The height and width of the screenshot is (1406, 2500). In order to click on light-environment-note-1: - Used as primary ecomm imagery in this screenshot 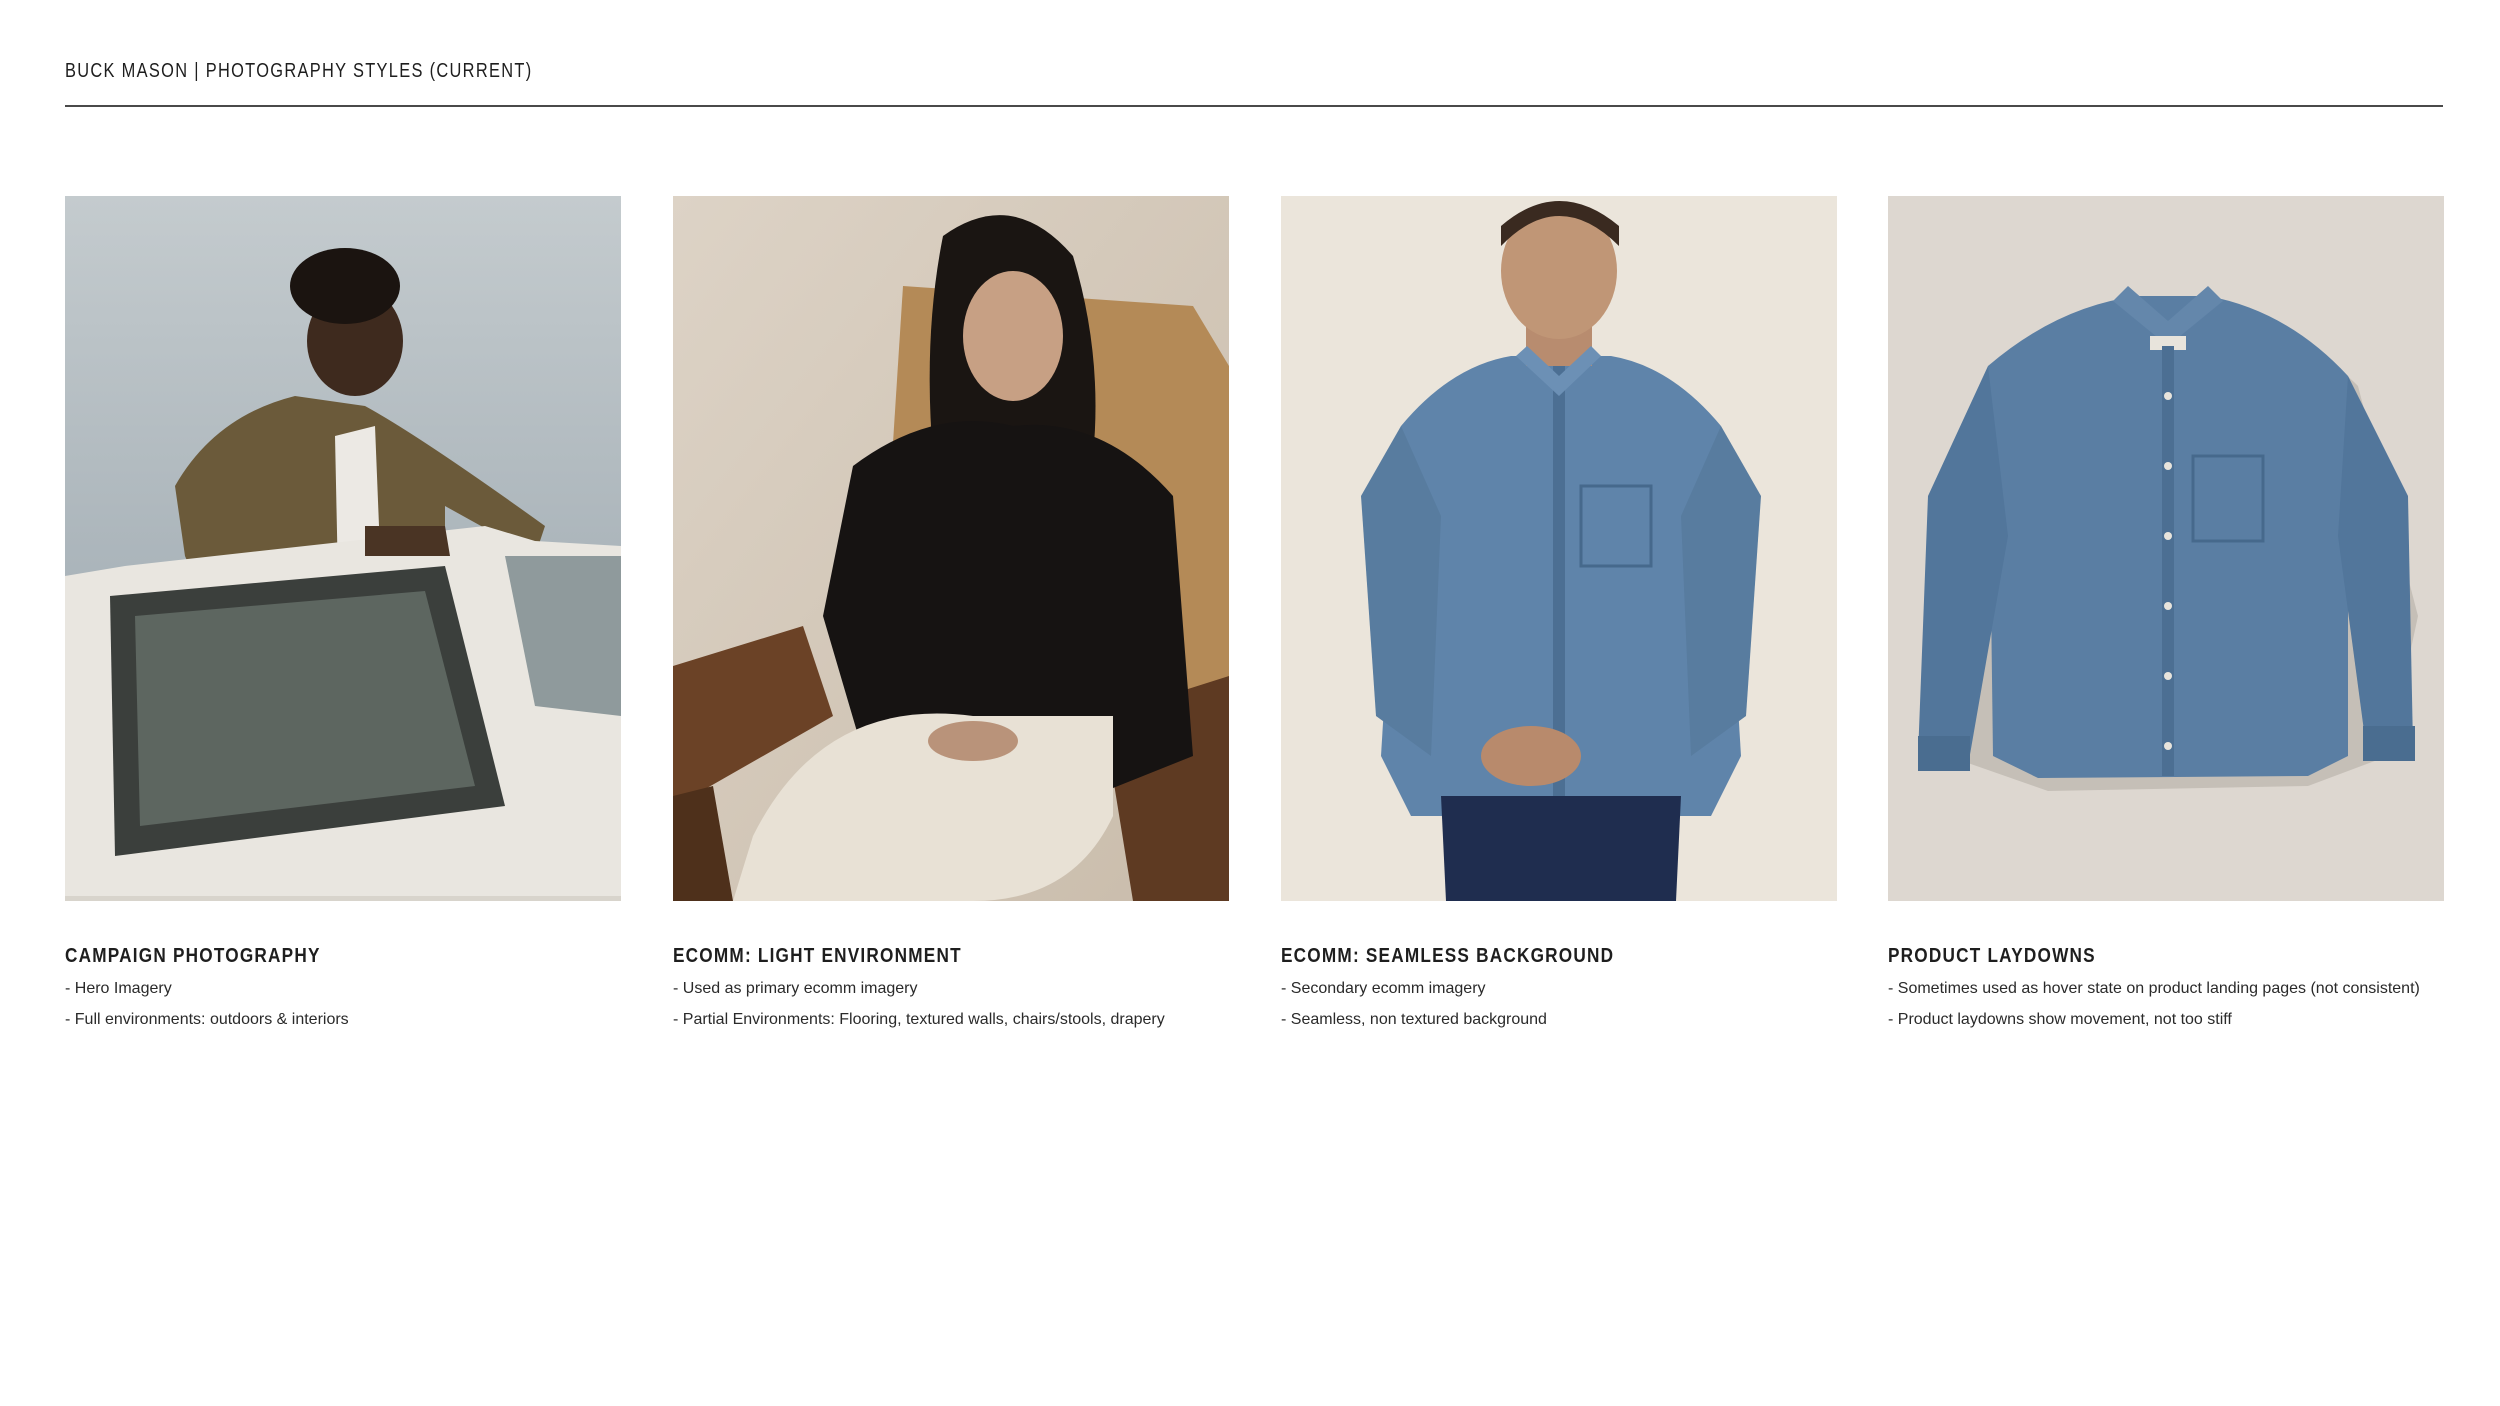, I will do `click(795, 988)`.